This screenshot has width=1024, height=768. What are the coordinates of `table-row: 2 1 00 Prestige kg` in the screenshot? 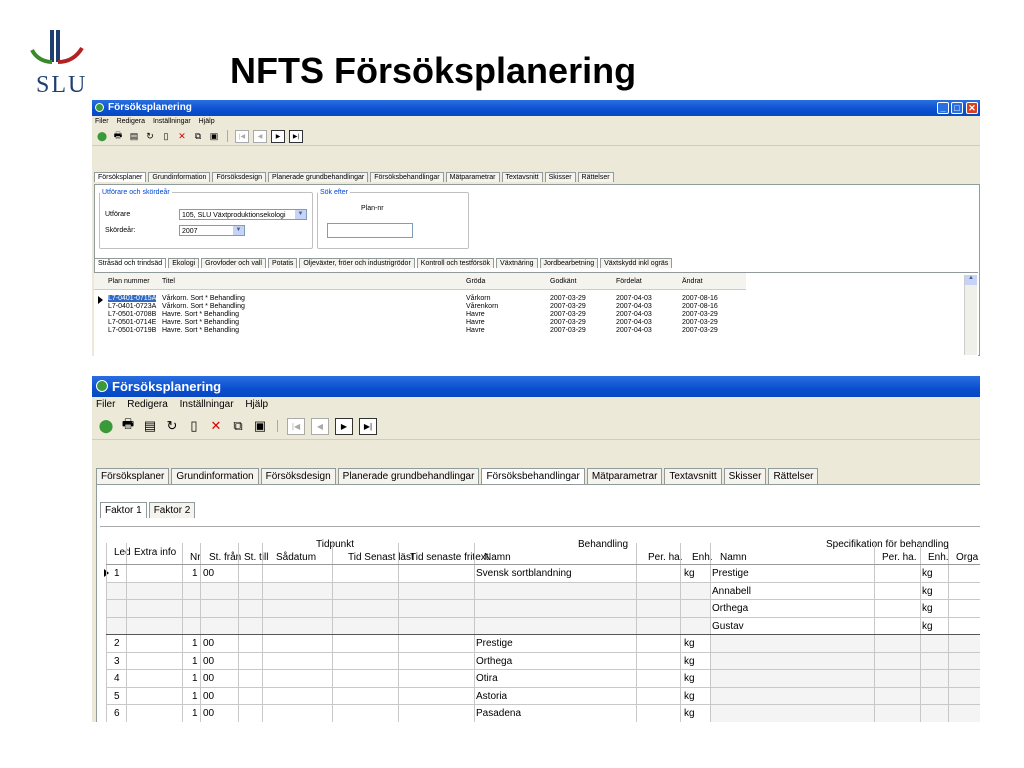 It's located at (540, 644).